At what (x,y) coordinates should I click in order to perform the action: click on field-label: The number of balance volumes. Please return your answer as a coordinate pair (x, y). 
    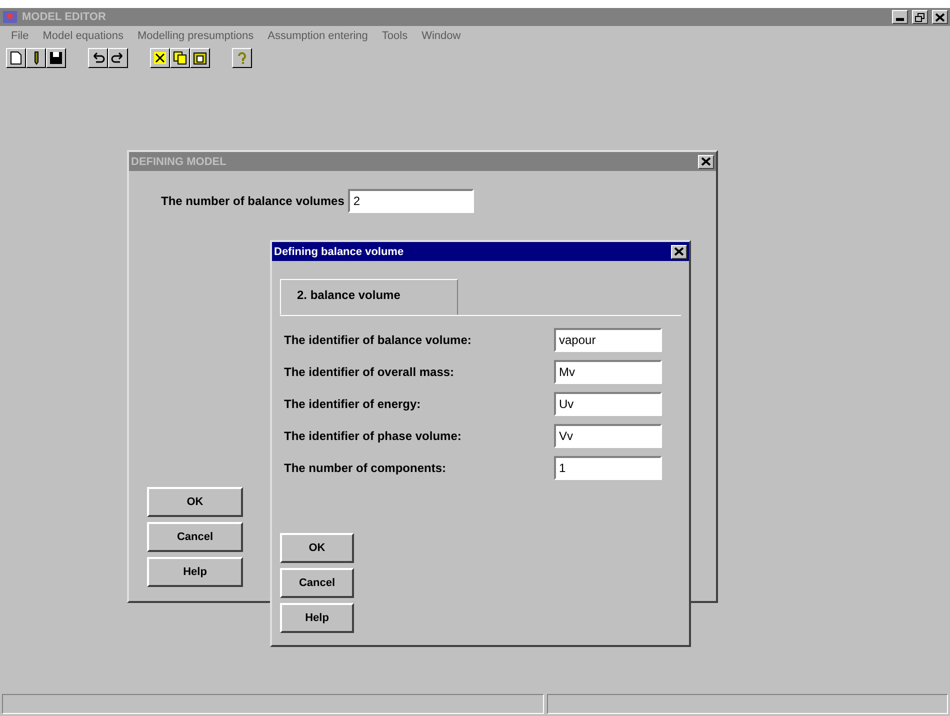
    Looking at the image, I should click on (252, 201).